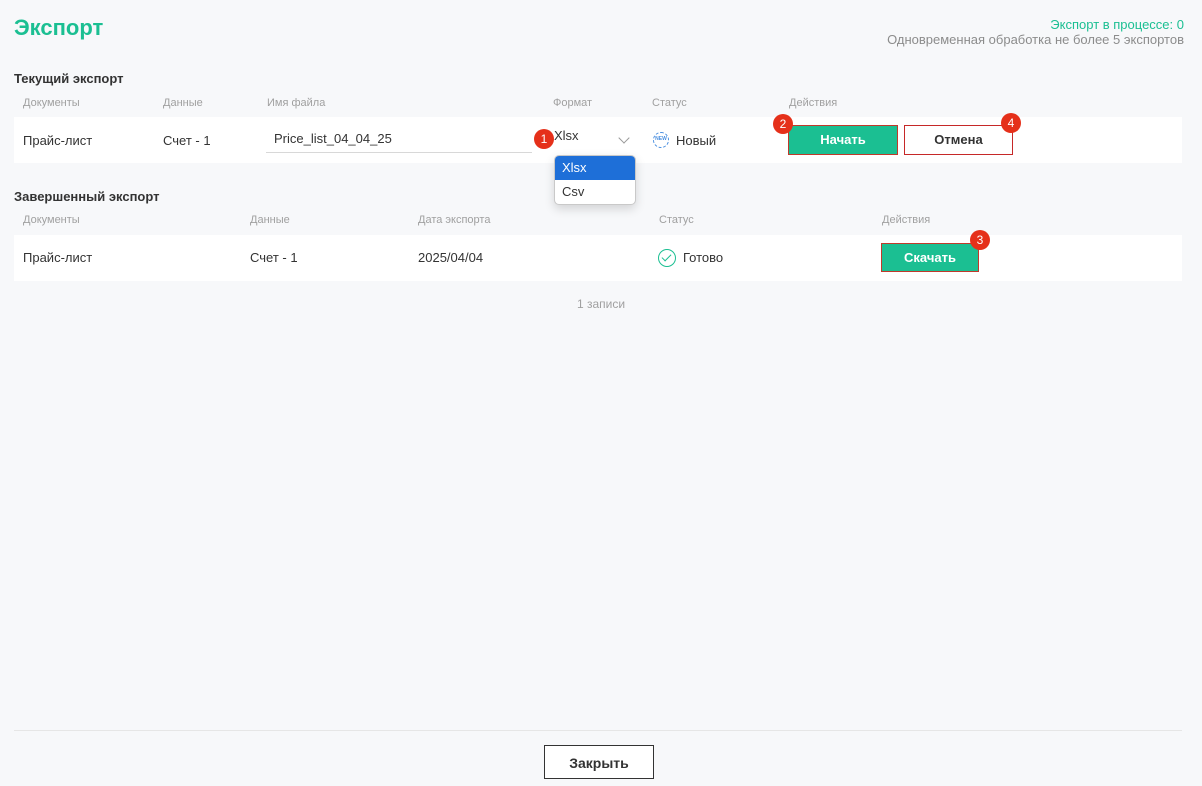  I want to click on format-dropdown: Xlsx Csv, so click(595, 180).